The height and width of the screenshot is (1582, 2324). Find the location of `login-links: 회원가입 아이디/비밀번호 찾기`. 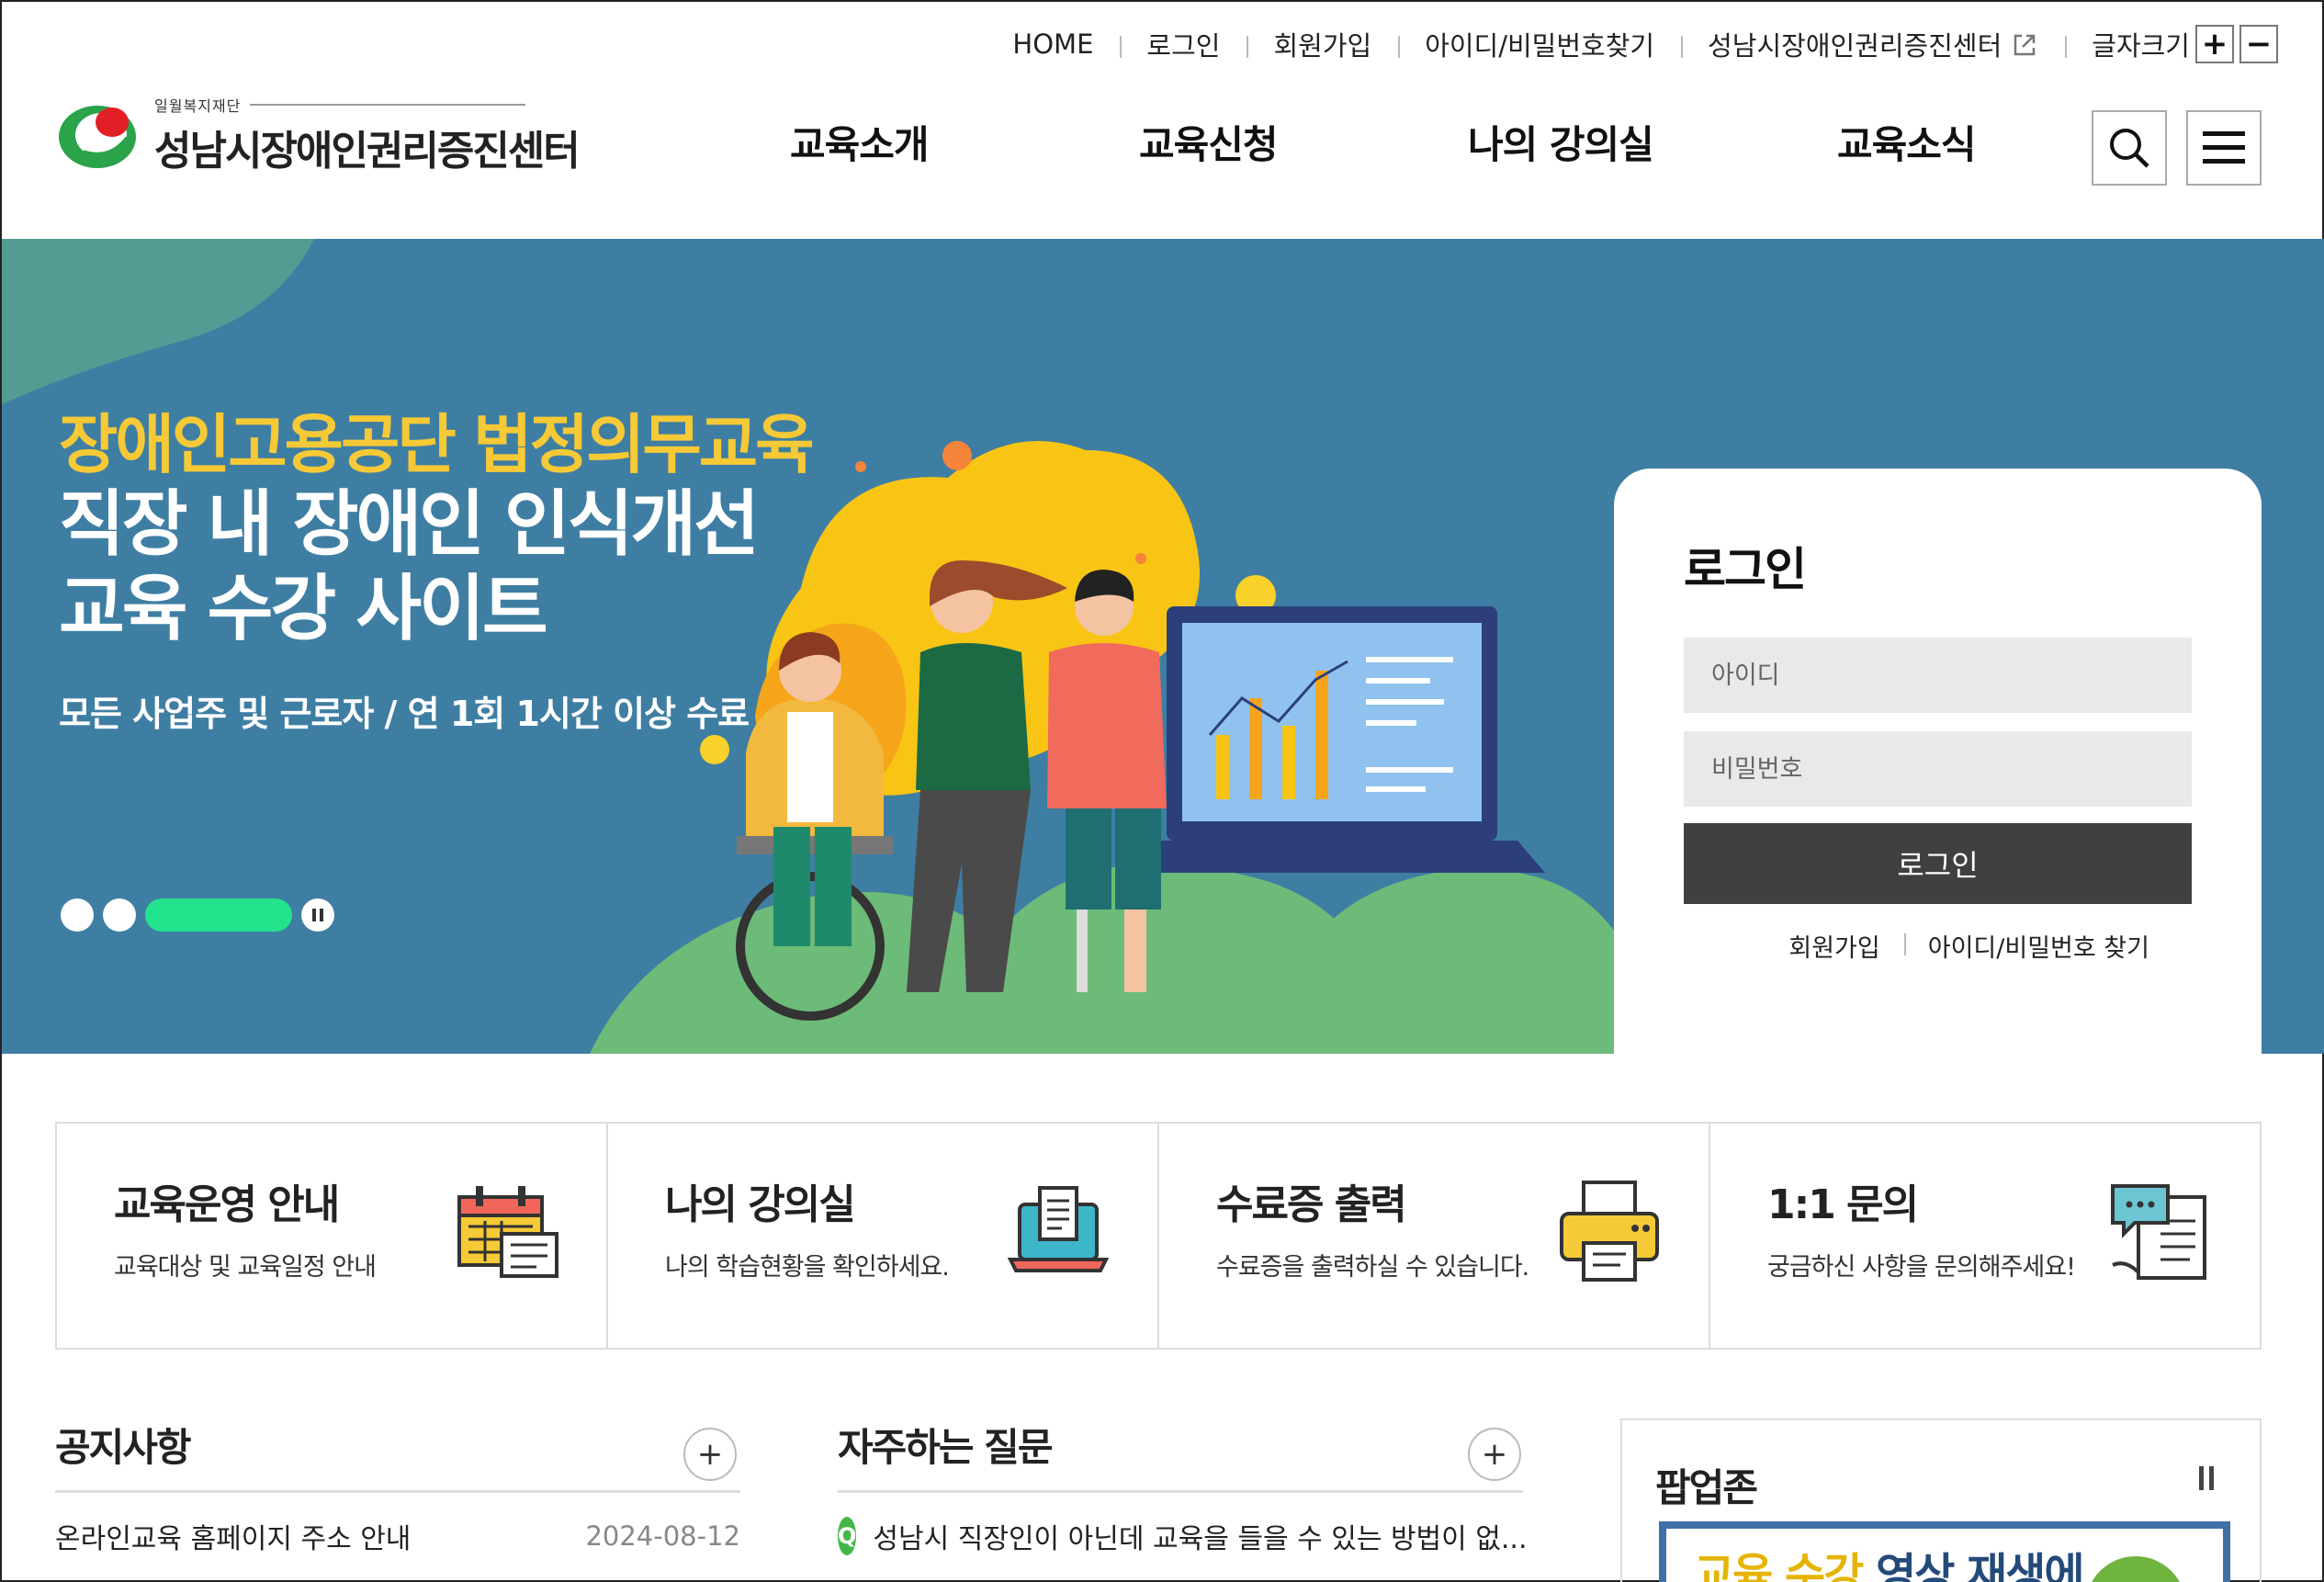

login-links: 회원가입 아이디/비밀번호 찾기 is located at coordinates (1938, 946).